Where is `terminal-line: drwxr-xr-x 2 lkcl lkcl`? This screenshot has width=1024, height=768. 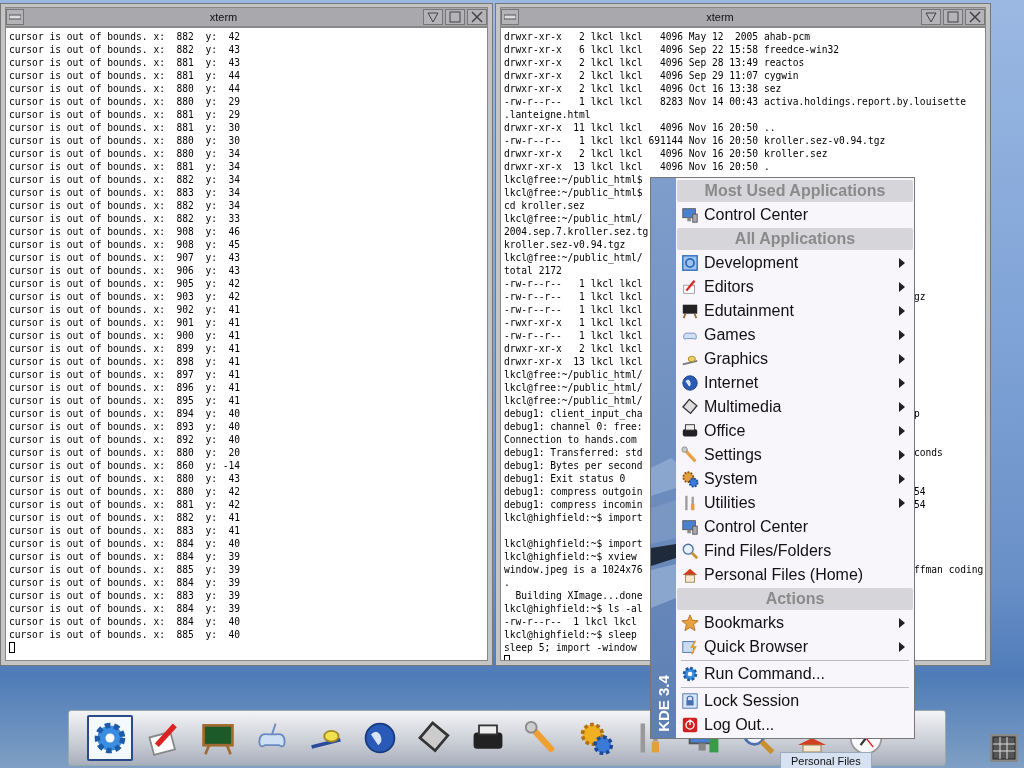 terminal-line: drwxr-xr-x 2 lkcl lkcl is located at coordinates (573, 348).